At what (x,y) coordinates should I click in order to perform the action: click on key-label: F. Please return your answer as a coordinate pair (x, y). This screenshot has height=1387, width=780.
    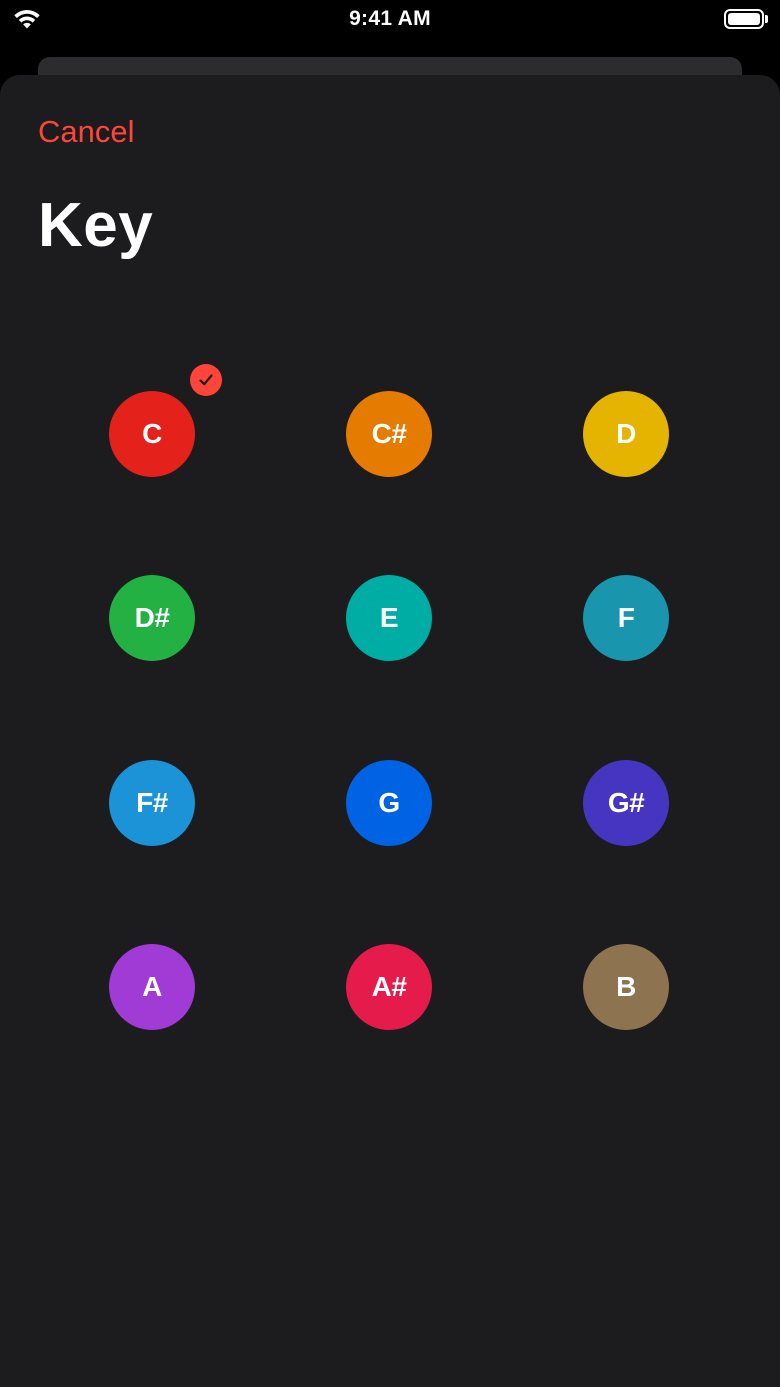
    Looking at the image, I should click on (626, 617).